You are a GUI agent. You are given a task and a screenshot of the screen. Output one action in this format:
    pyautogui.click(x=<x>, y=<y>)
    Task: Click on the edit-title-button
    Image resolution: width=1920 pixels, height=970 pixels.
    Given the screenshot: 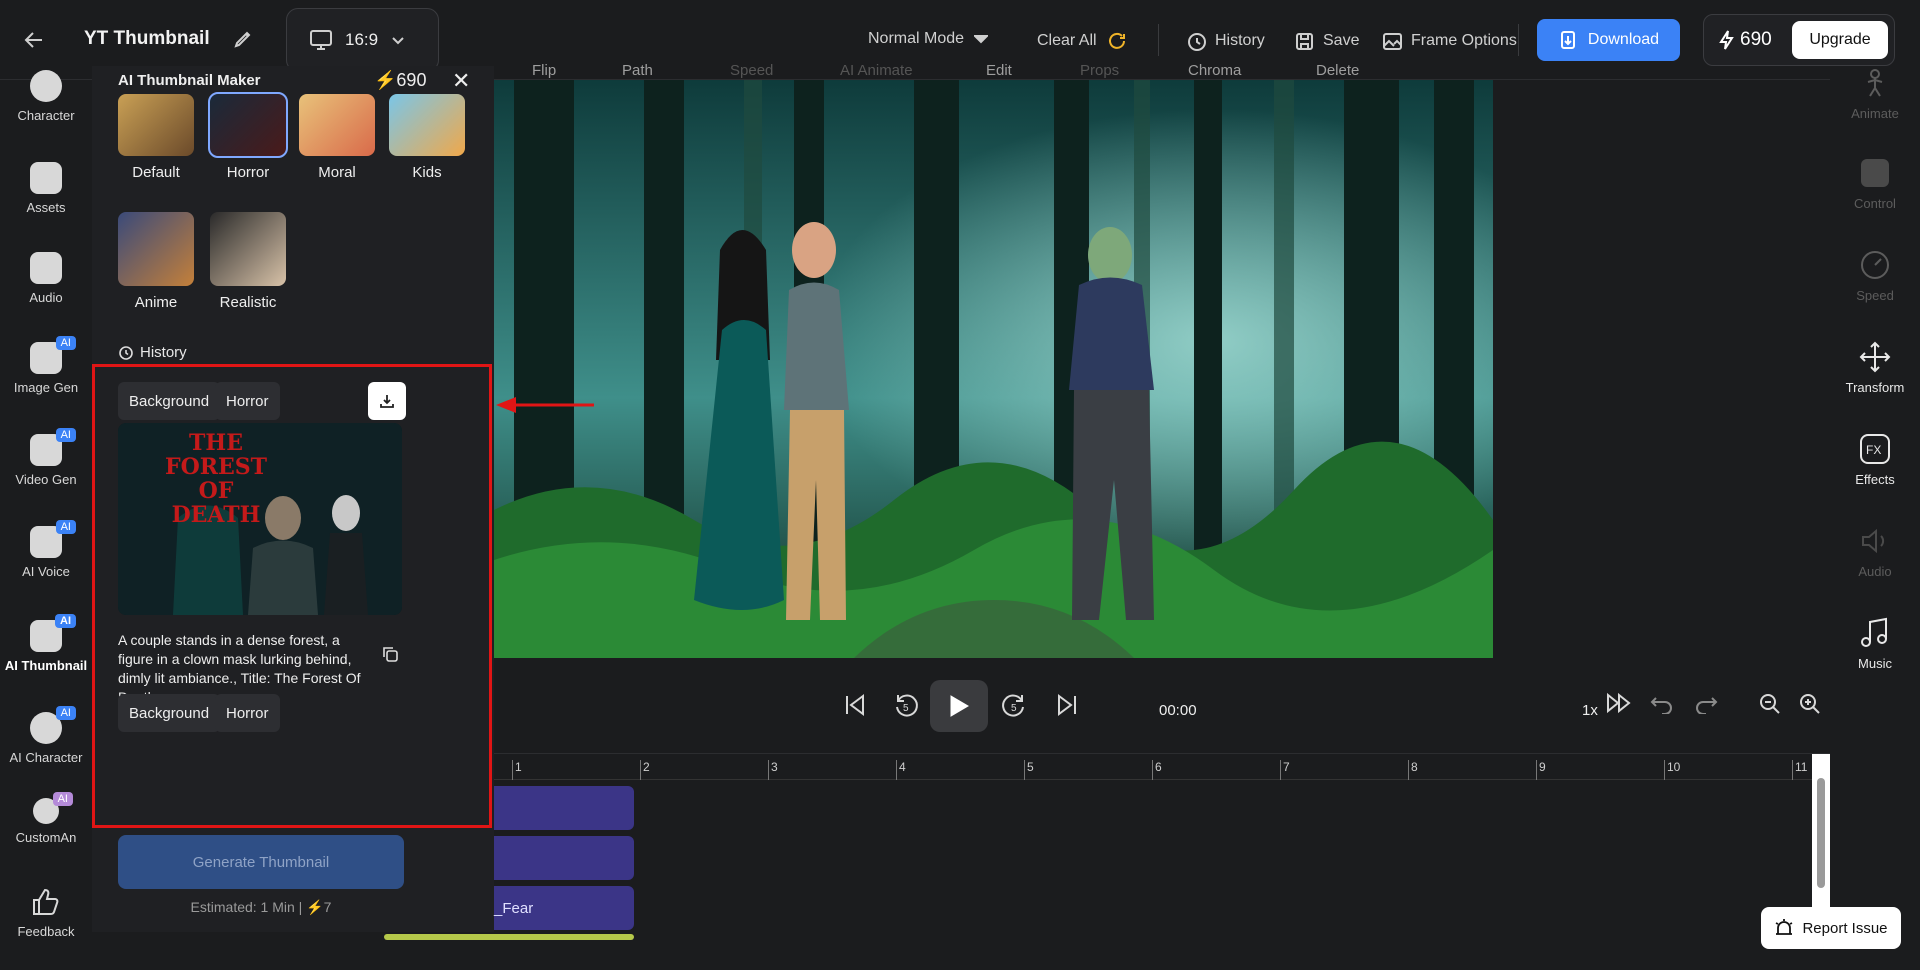 What is the action you would take?
    pyautogui.click(x=243, y=39)
    